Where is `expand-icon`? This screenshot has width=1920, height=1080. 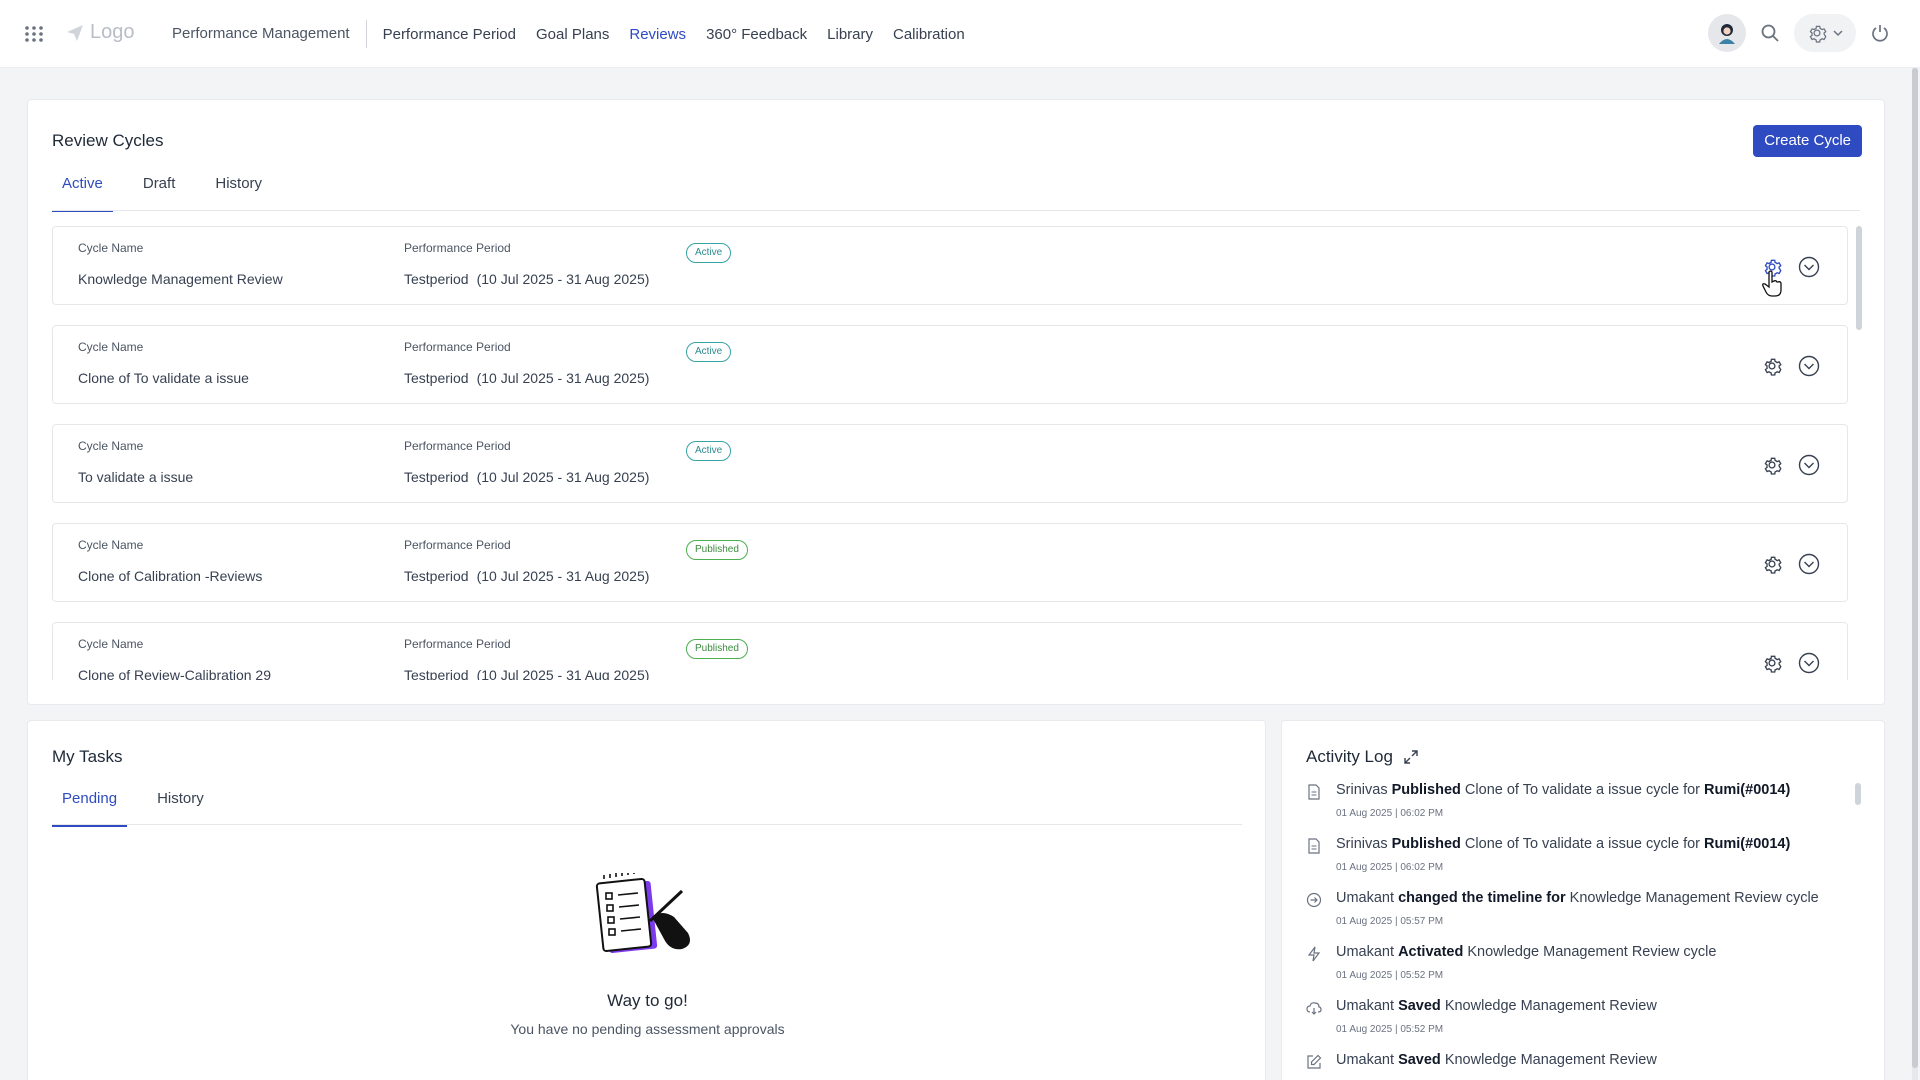 expand-icon is located at coordinates (1411, 757).